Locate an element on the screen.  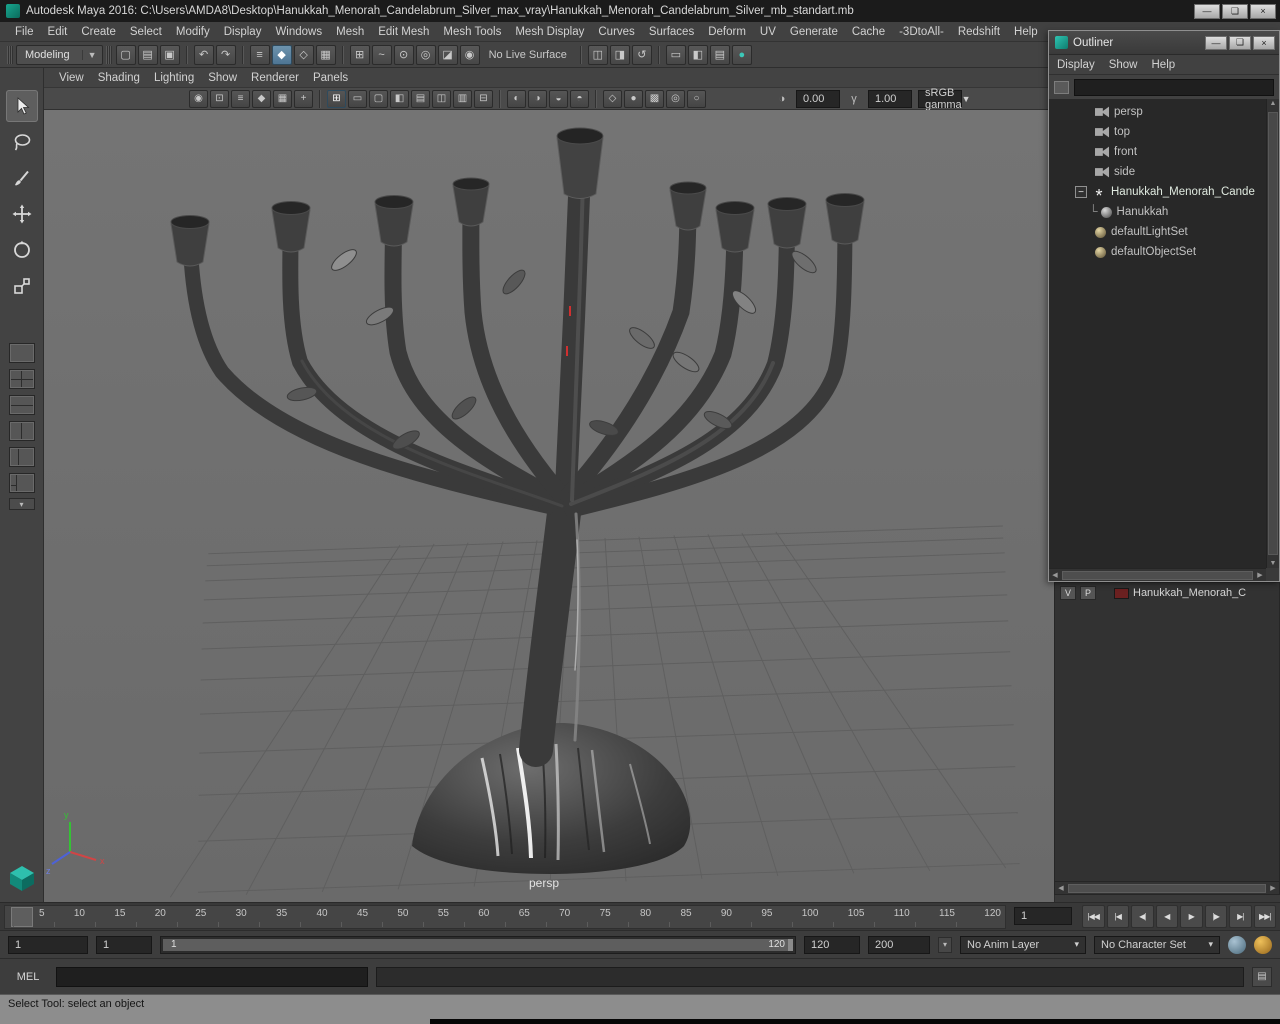
maya-logo-button is located at coordinates (22, 879).